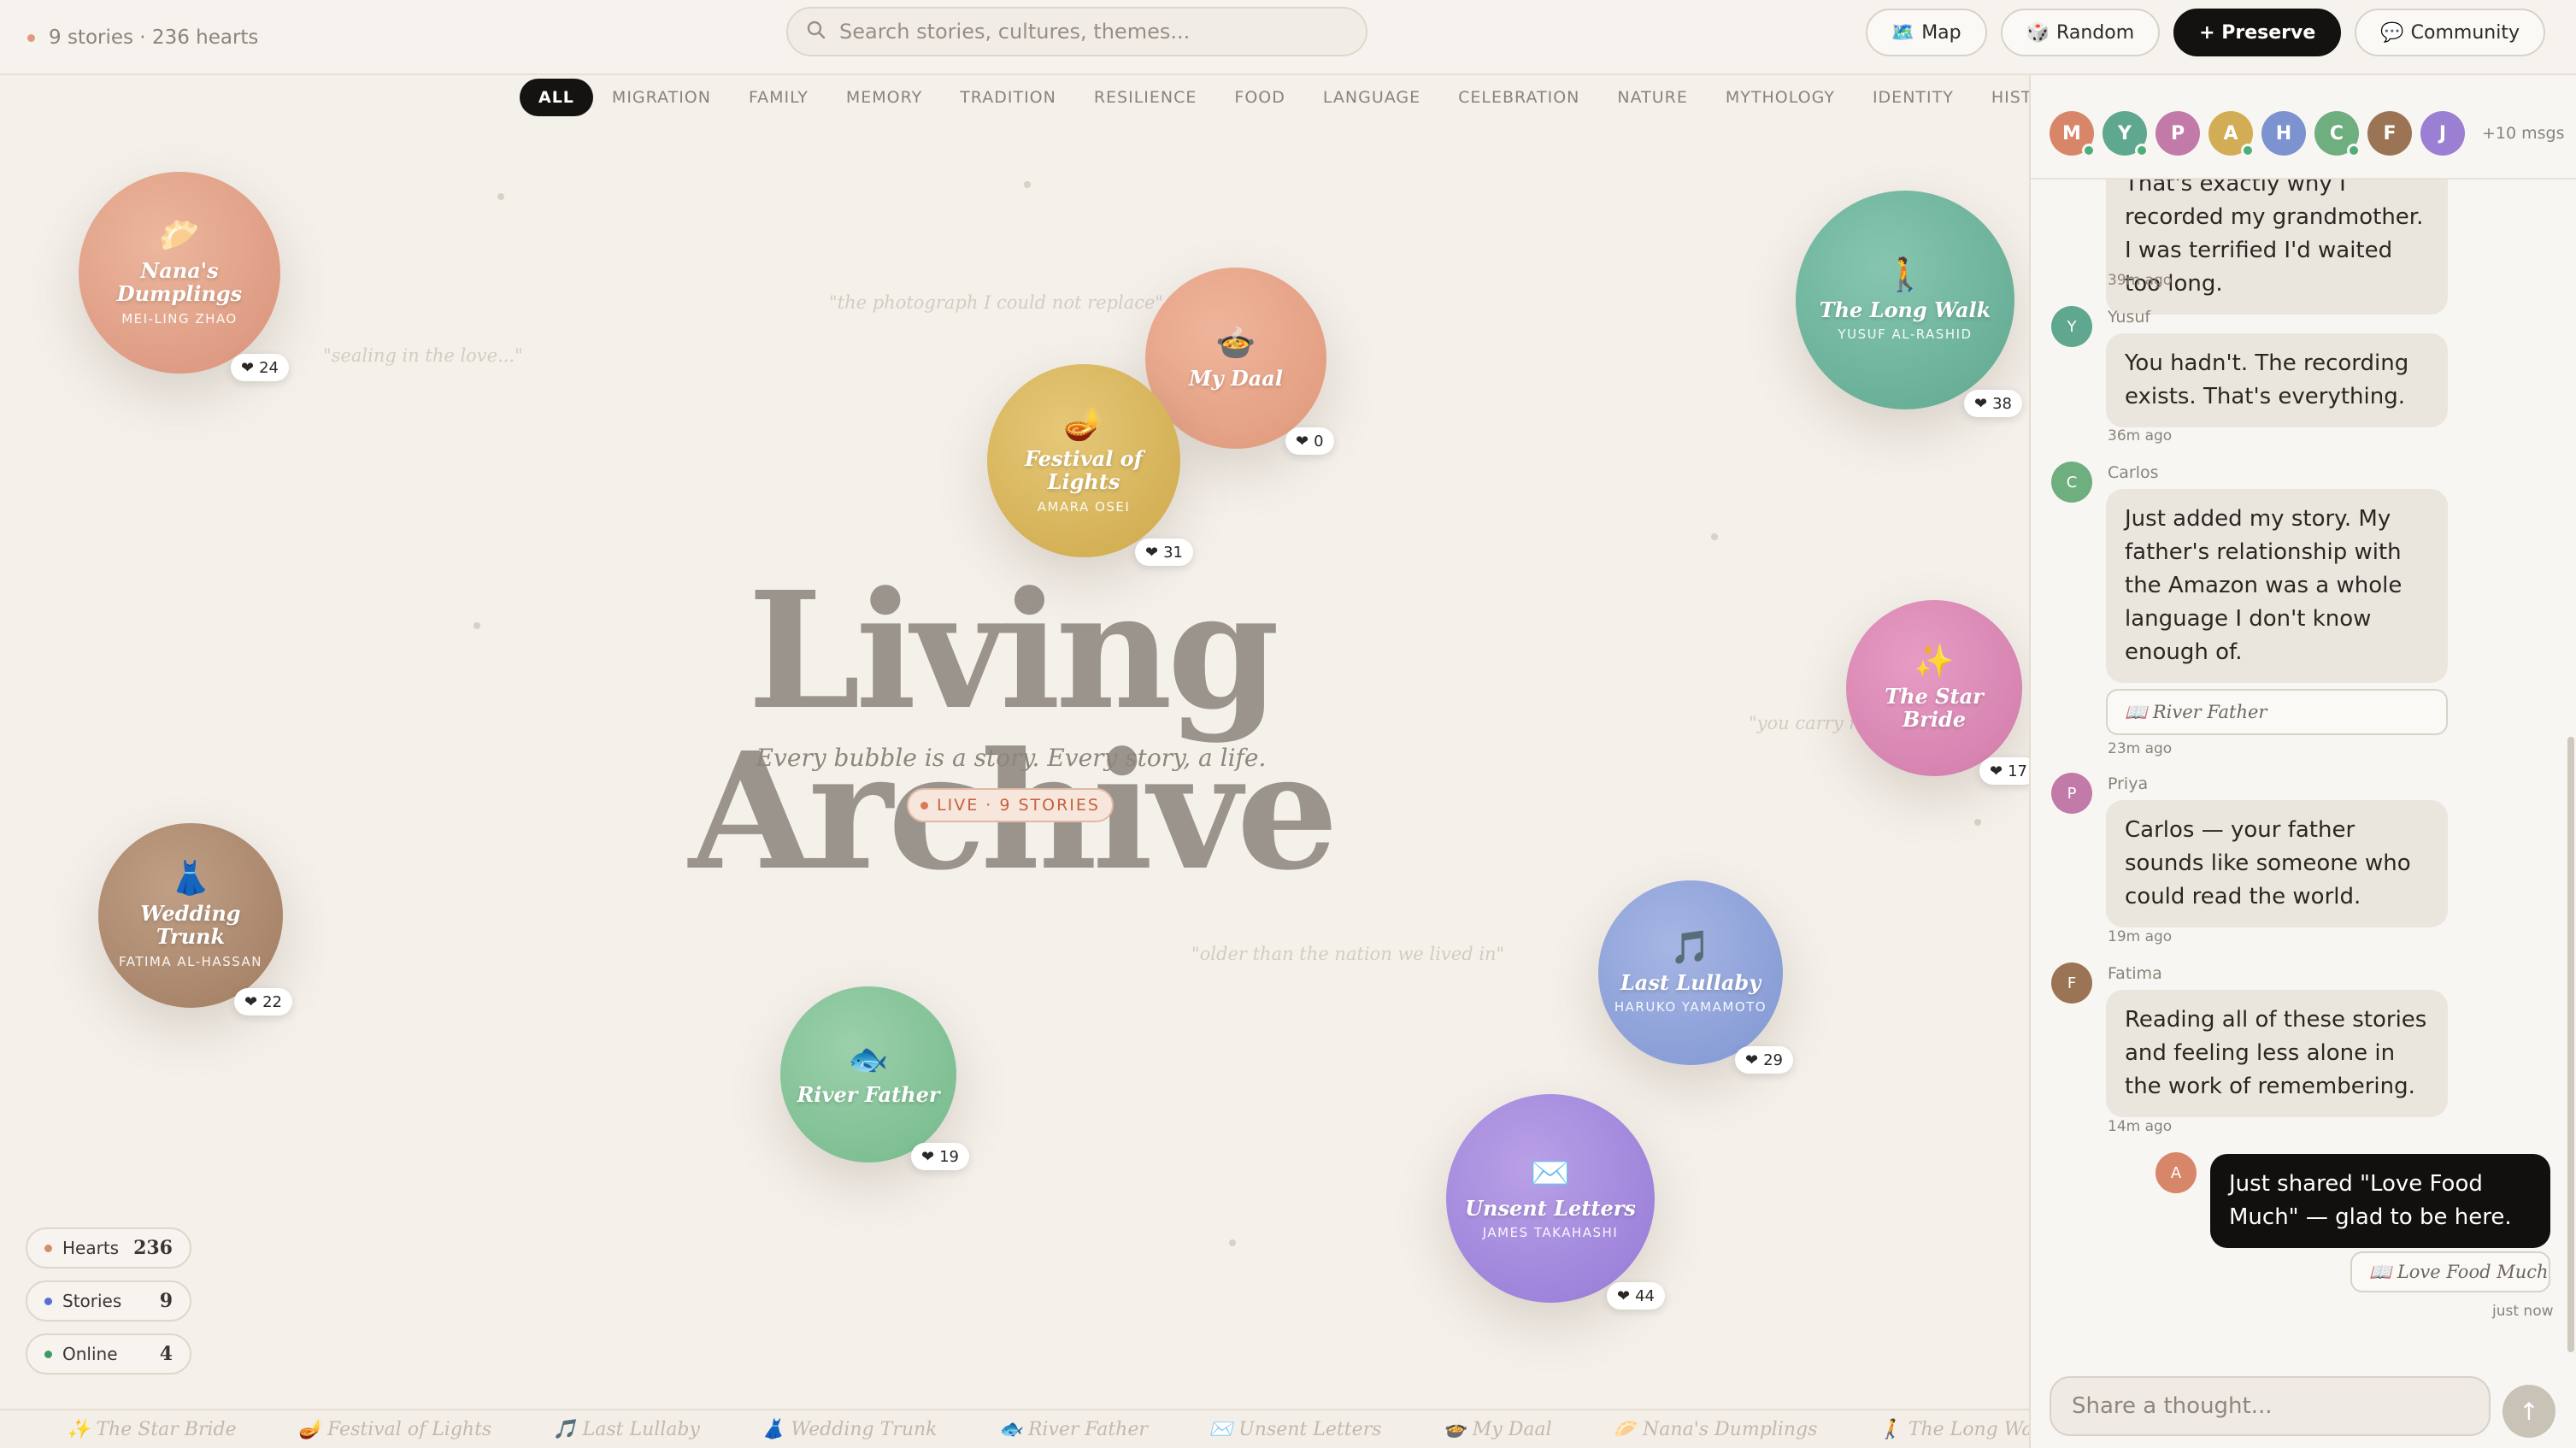 This screenshot has width=2576, height=1448. Describe the element at coordinates (816, 32) in the screenshot. I see `search-icon` at that location.